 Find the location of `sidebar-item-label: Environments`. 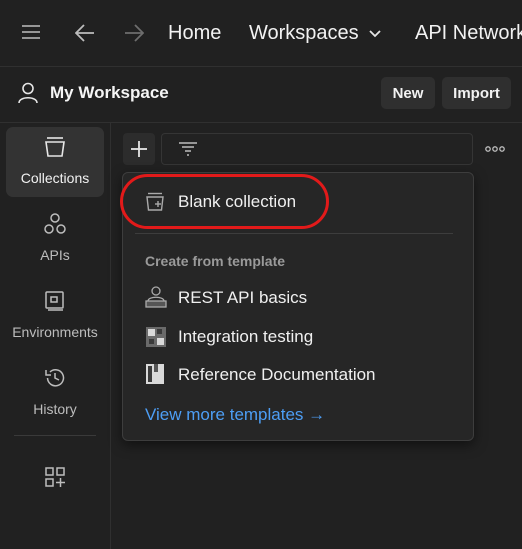

sidebar-item-label: Environments is located at coordinates (55, 332).